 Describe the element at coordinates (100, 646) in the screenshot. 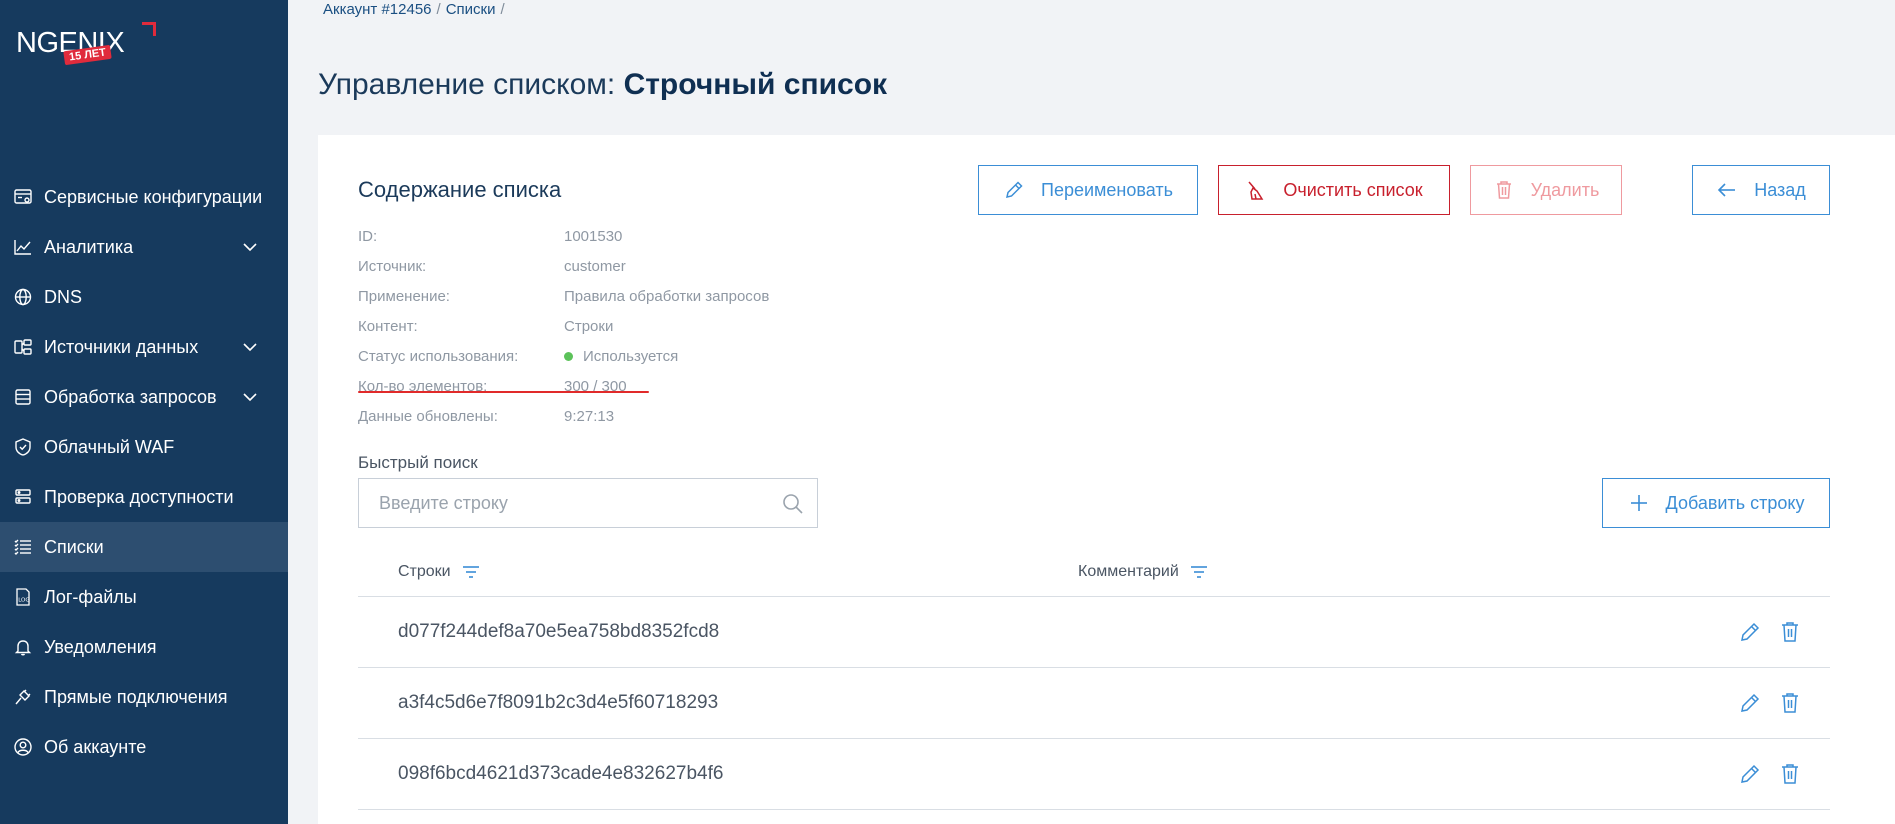

I see `sidebar-item-label: Уведомления` at that location.